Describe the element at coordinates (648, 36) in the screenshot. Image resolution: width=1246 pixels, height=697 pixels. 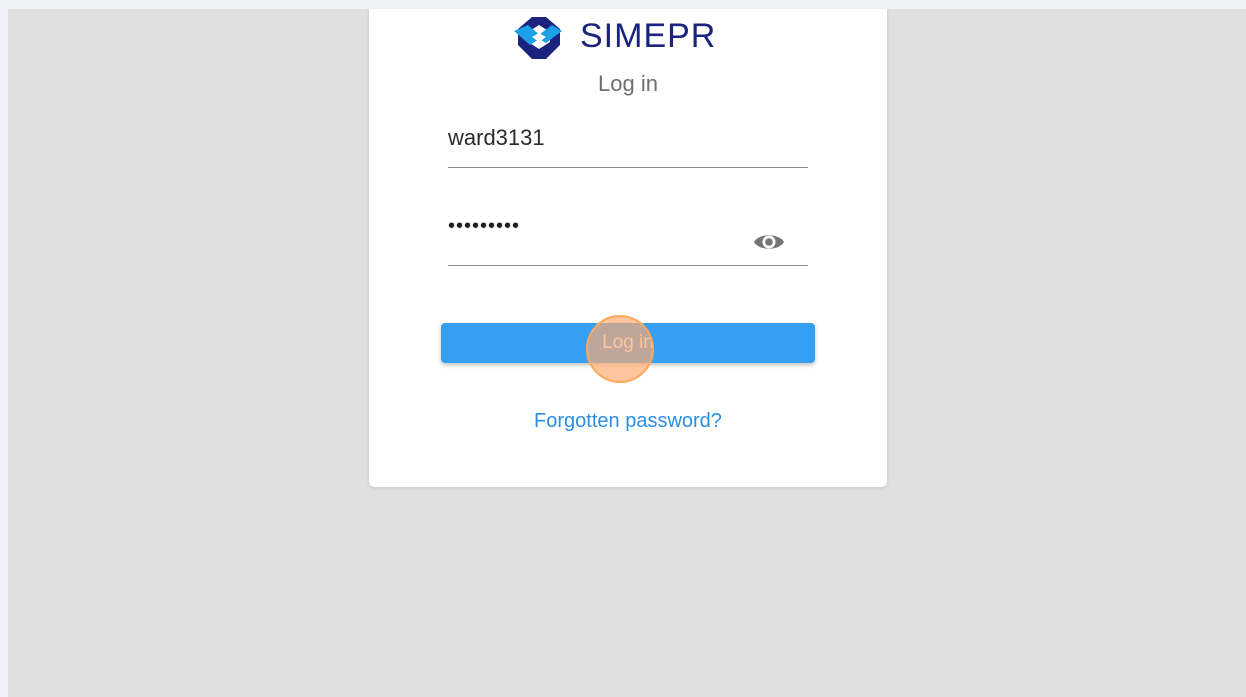
I see `brand-name: SIMEPR` at that location.